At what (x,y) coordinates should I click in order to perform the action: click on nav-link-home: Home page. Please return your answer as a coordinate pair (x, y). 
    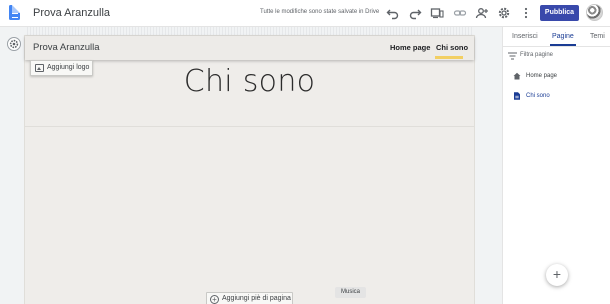
    Looking at the image, I should click on (410, 47).